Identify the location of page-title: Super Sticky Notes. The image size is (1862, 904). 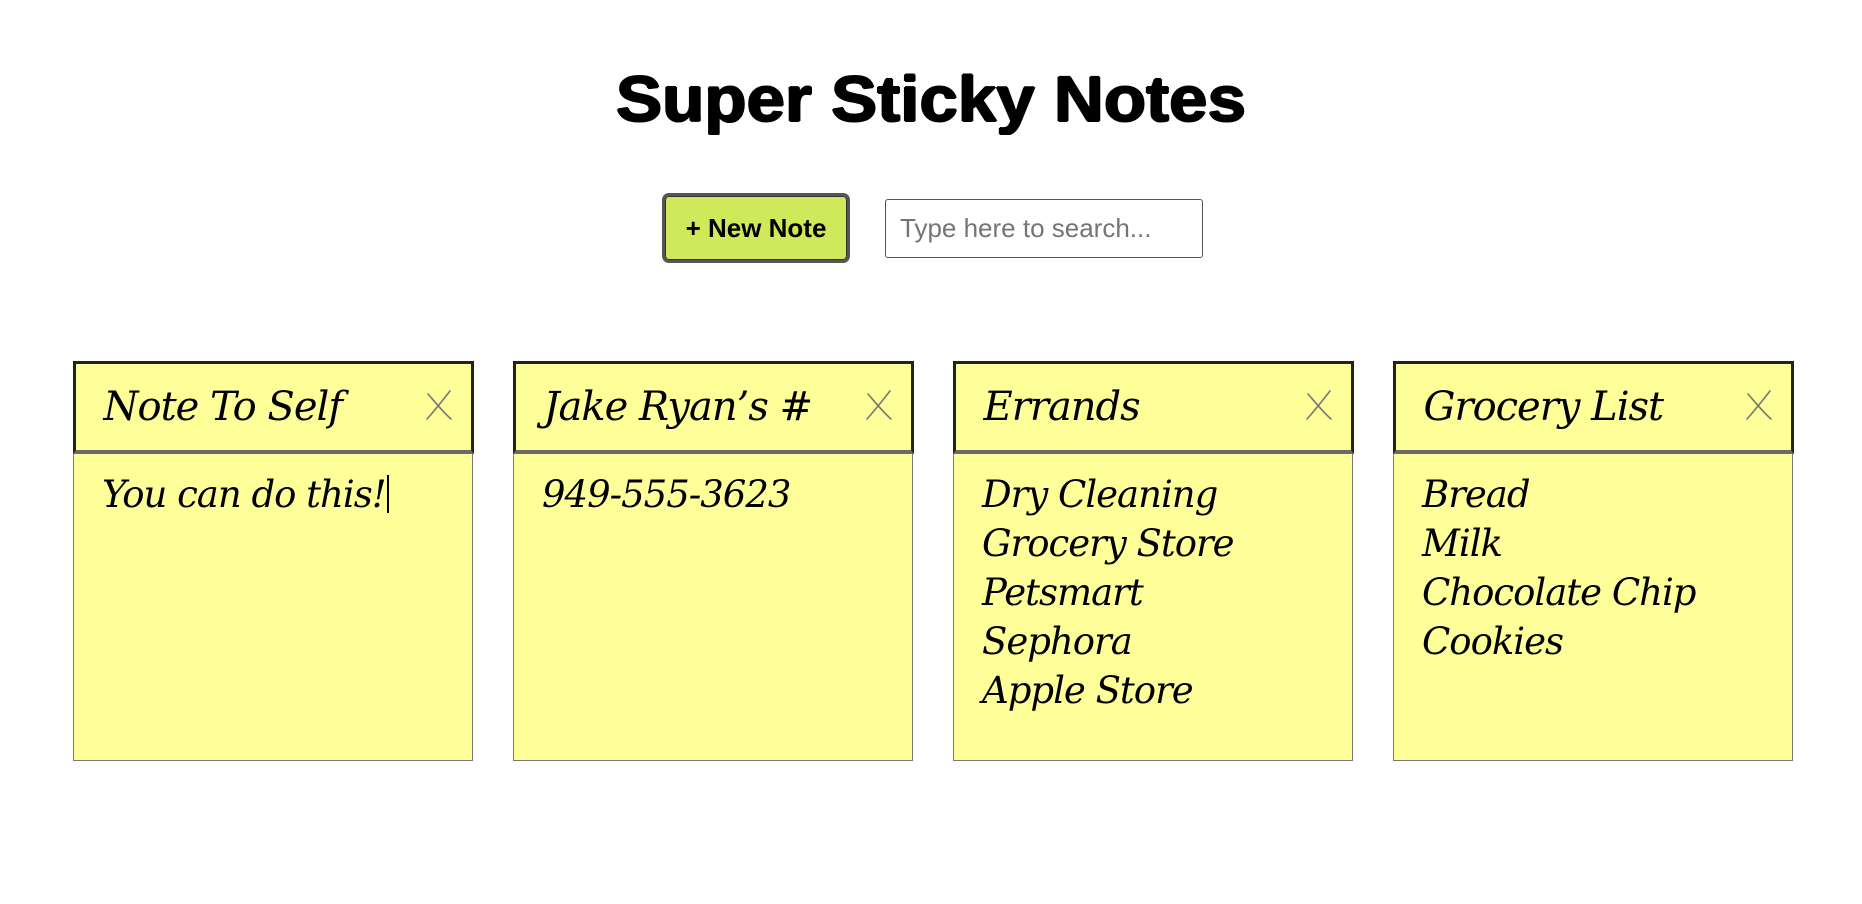
(931, 99).